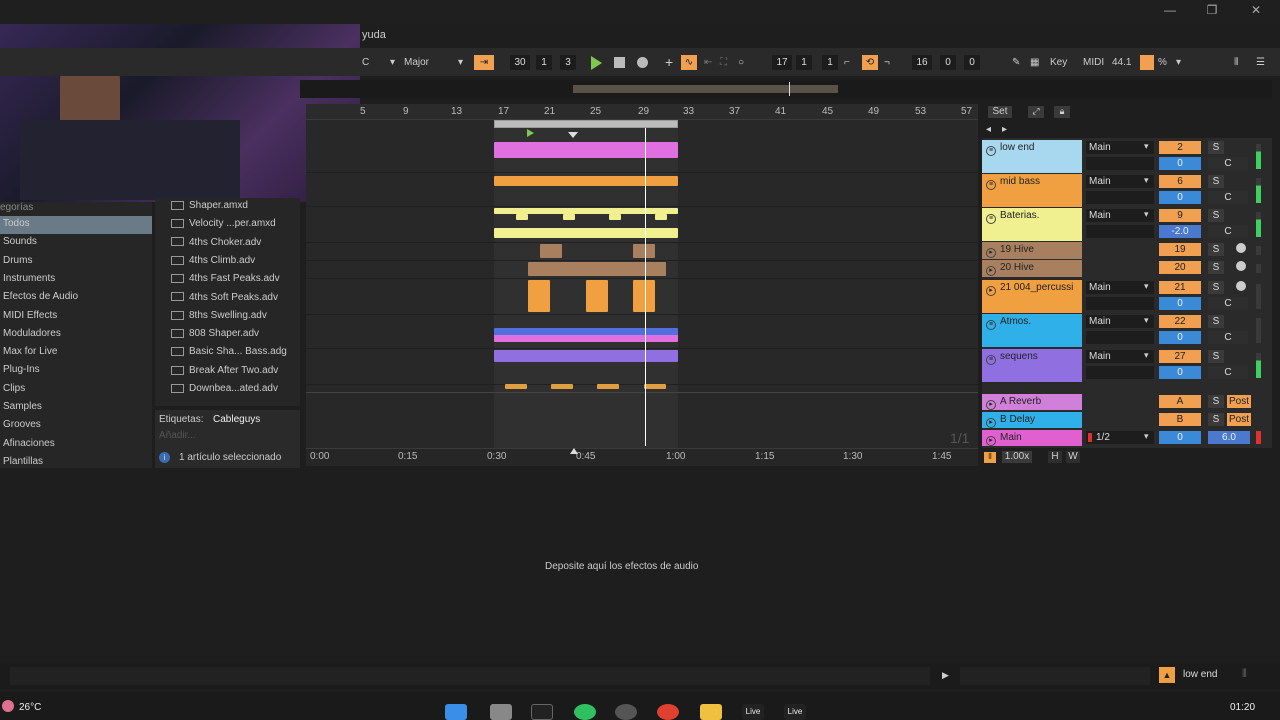 This screenshot has height=720, width=1280. What do you see at coordinates (551, 251) in the screenshot?
I see `clip-19-hive` at bounding box center [551, 251].